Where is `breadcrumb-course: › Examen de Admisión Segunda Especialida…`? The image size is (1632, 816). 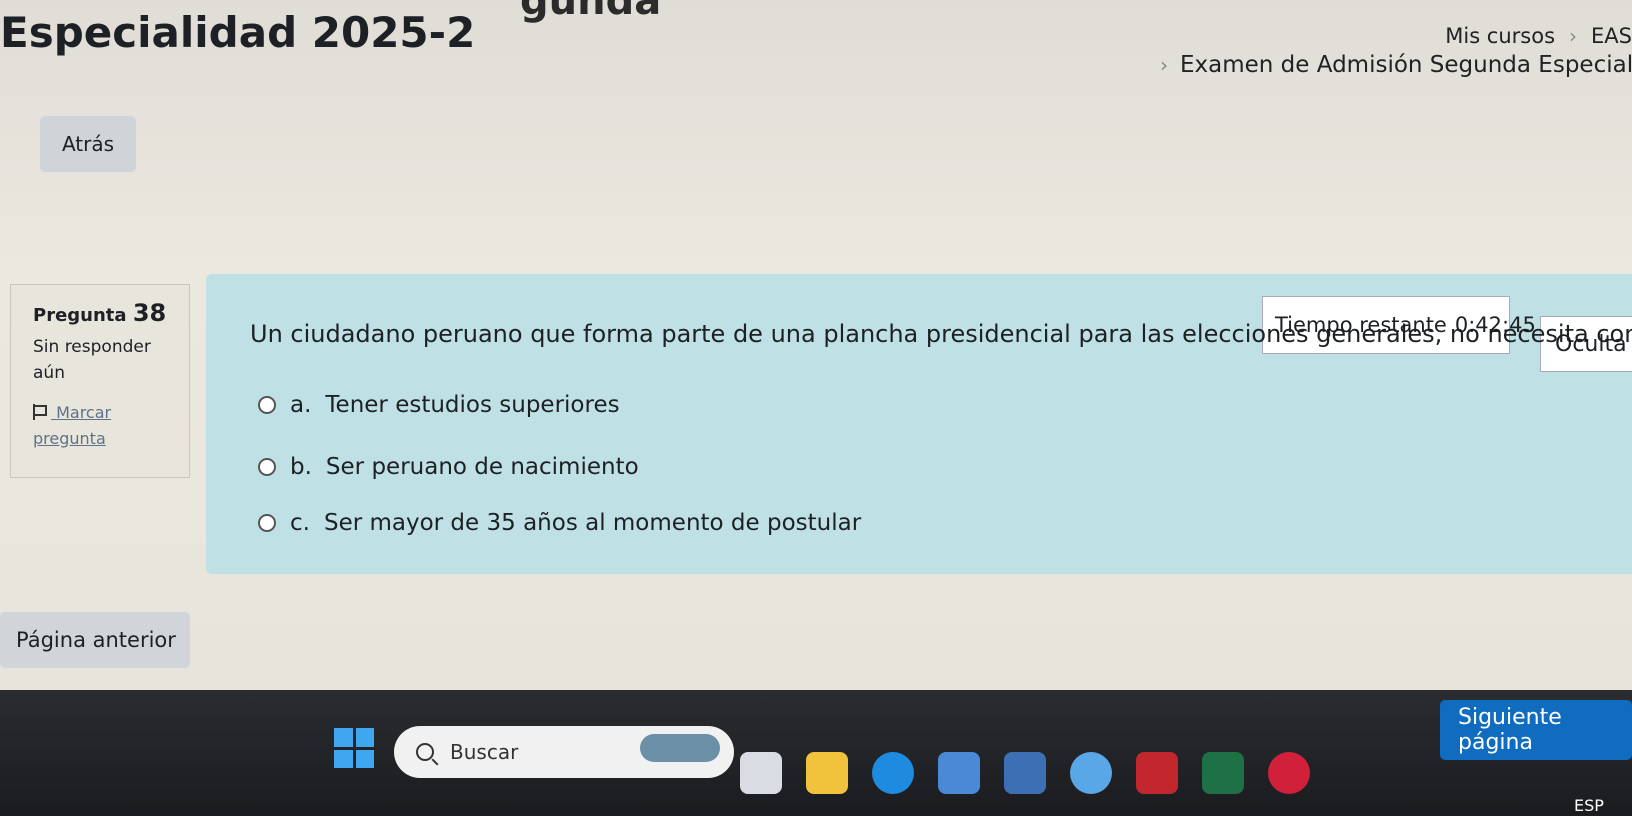
breadcrumb-course: › Examen de Admisión Segunda Especialida… is located at coordinates (1396, 65).